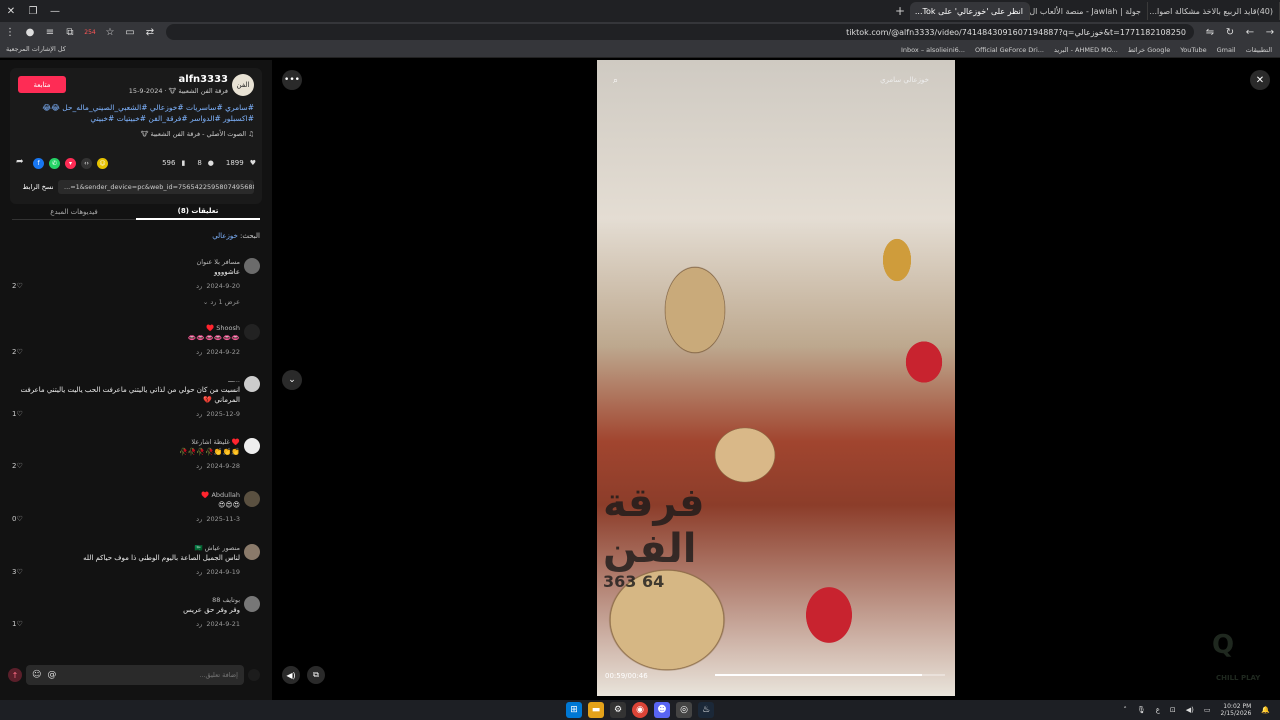  What do you see at coordinates (1214, 11) in the screenshot?
I see `browser-tab: (40)قايد الربيع بالاخذ مشكالة اصوا...✕` at bounding box center [1214, 11].